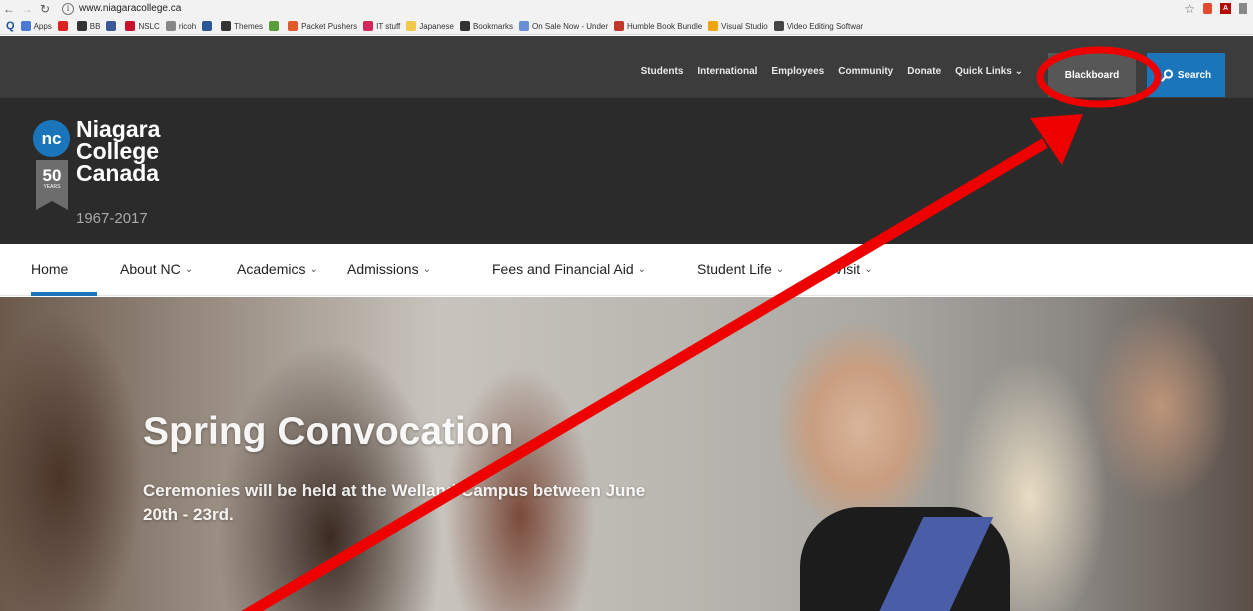 This screenshot has width=1253, height=611. I want to click on logo-line-1: Niagara, so click(118, 129).